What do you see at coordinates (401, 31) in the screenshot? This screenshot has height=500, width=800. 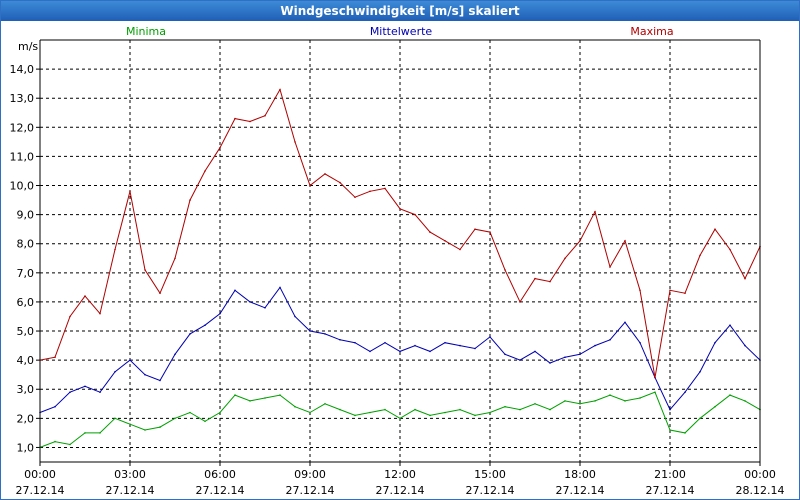 I see `legend-label-mittelwerte: Mittelwerte` at bounding box center [401, 31].